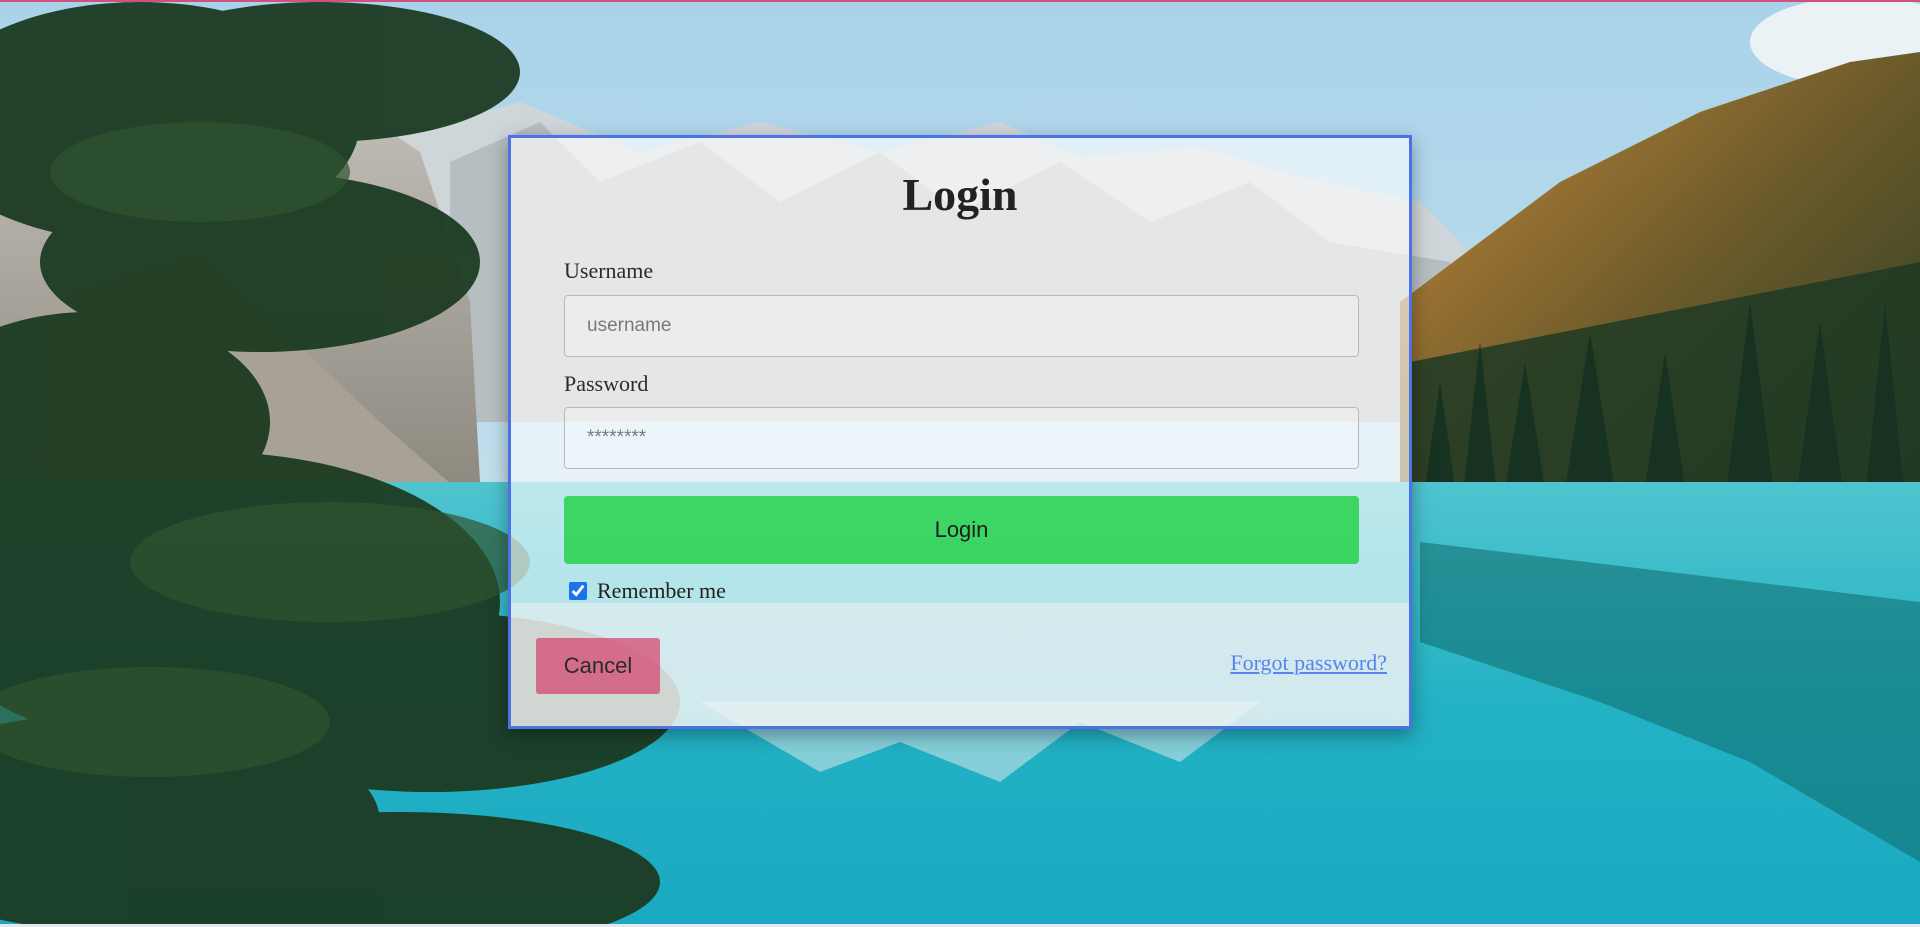 The image size is (1920, 927). Describe the element at coordinates (960, 194) in the screenshot. I see `page-title: Login` at that location.